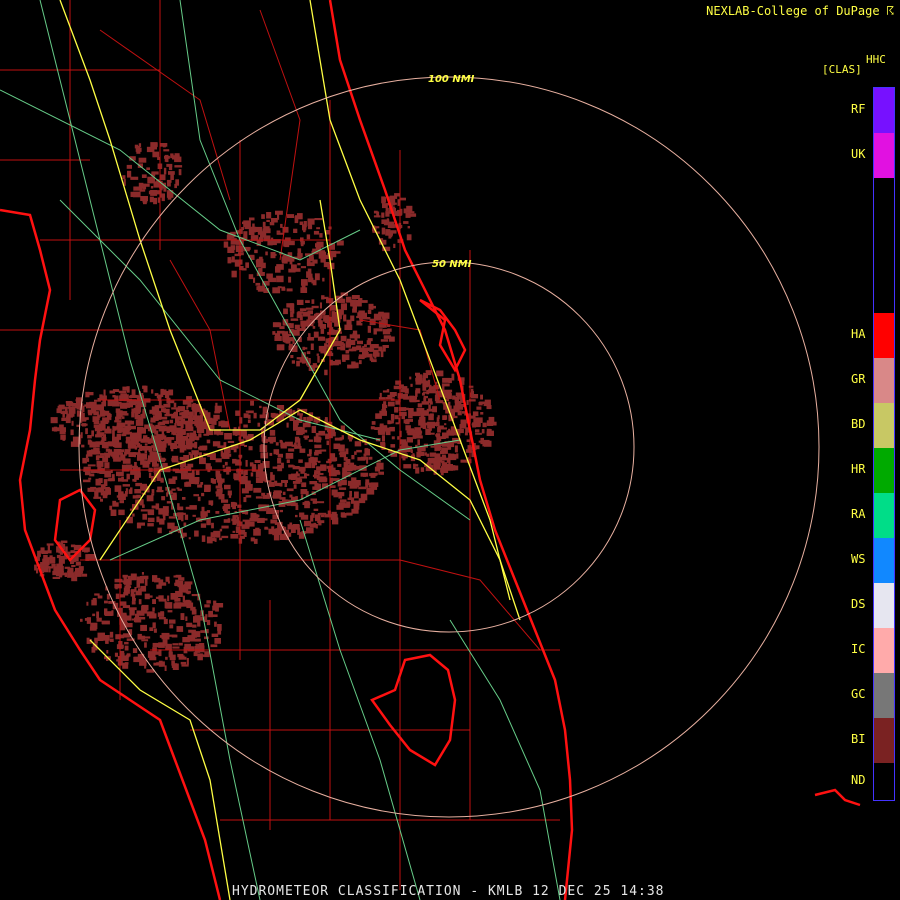 This screenshot has width=900, height=900. What do you see at coordinates (452, 264) in the screenshot?
I see `ring-label-50nmi: 50 NMI` at bounding box center [452, 264].